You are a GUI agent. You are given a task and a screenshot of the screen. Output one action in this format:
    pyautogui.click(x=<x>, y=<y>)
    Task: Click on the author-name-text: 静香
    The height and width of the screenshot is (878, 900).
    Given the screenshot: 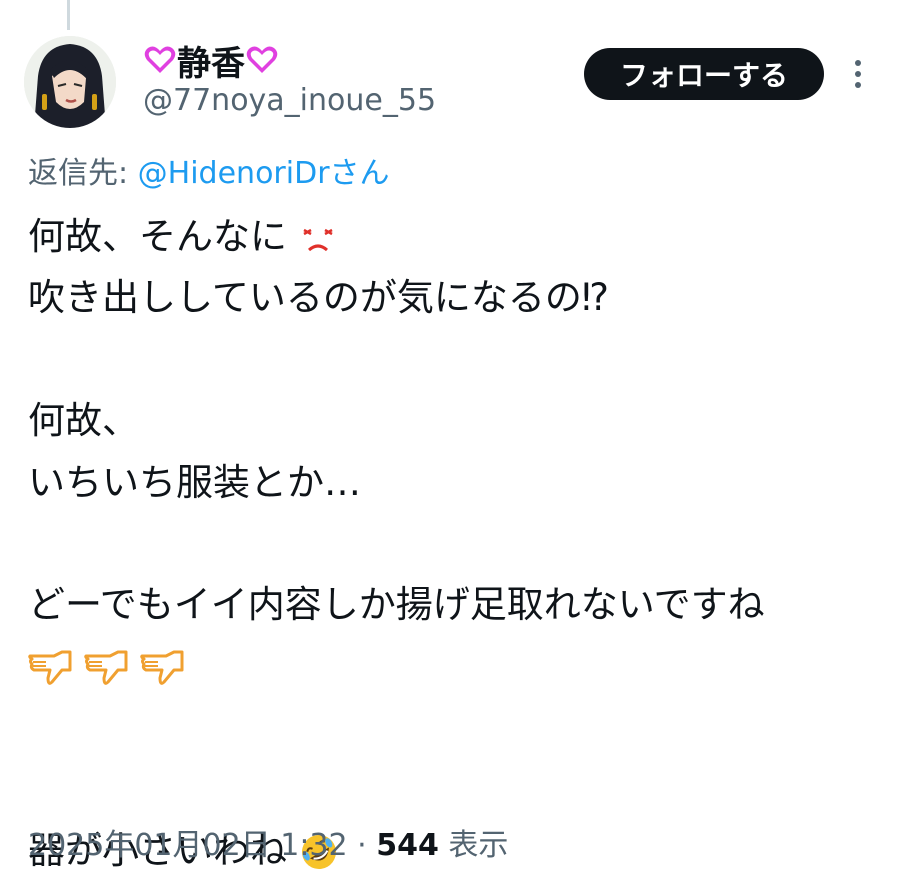 What is the action you would take?
    pyautogui.click(x=211, y=63)
    